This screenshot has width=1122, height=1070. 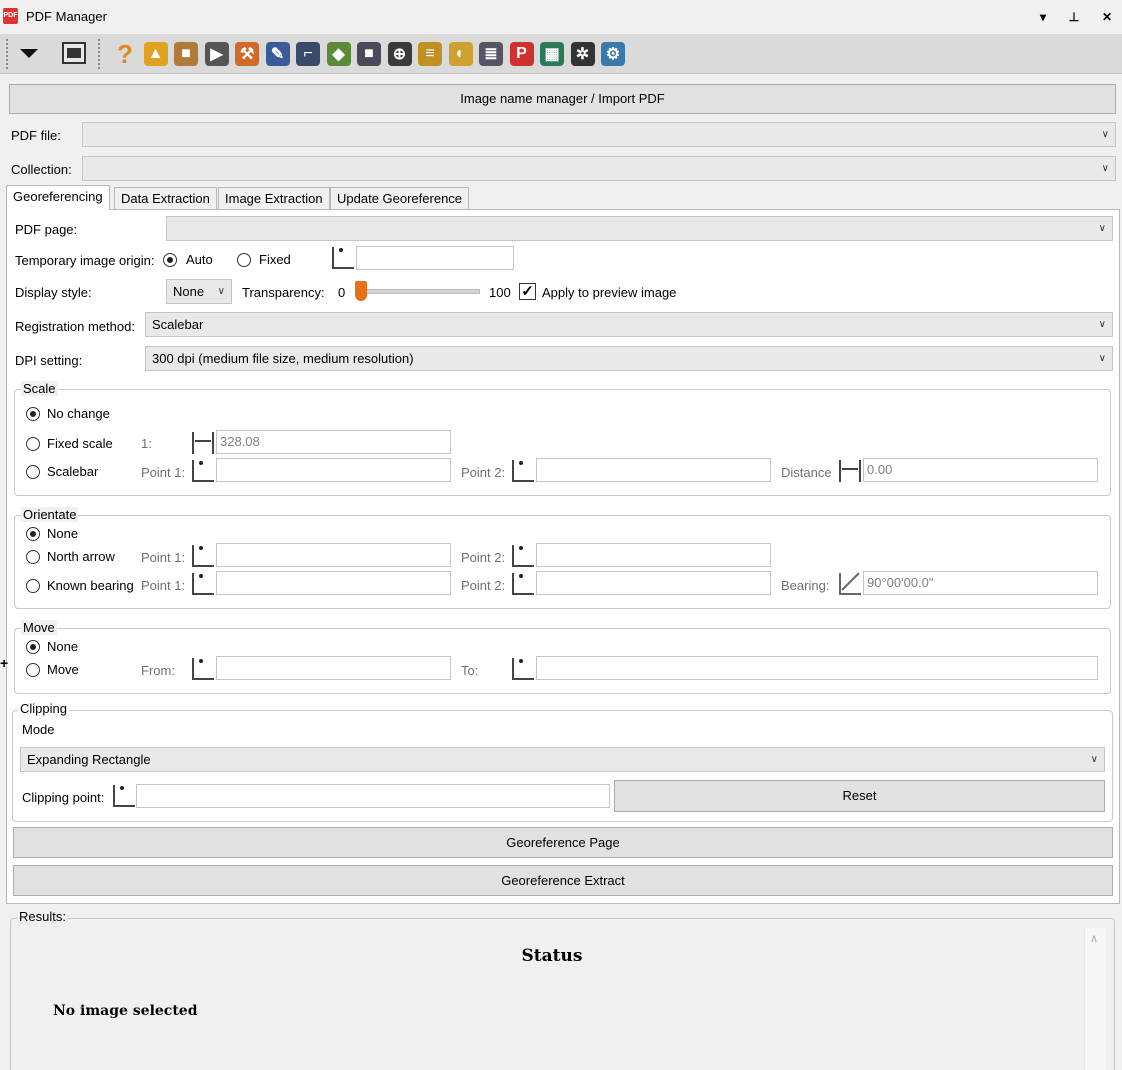 I want to click on scale-title: Scale, so click(x=39, y=388).